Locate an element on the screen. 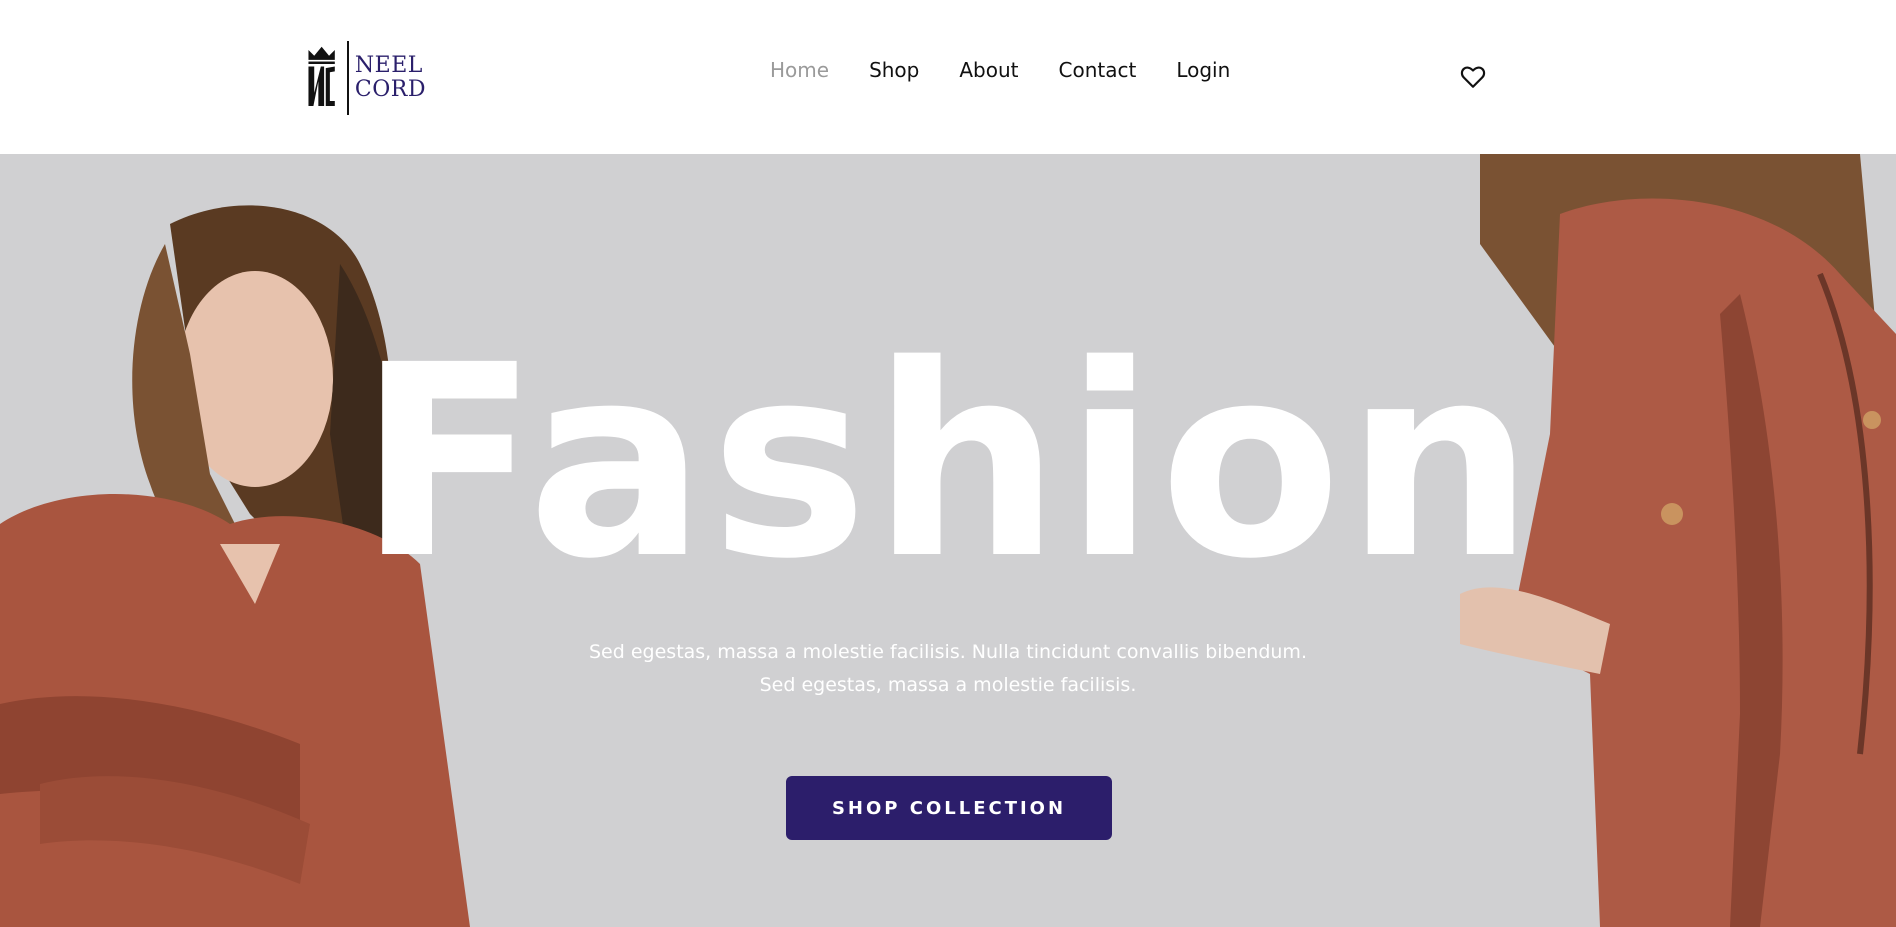  logo-divider is located at coordinates (348, 78).